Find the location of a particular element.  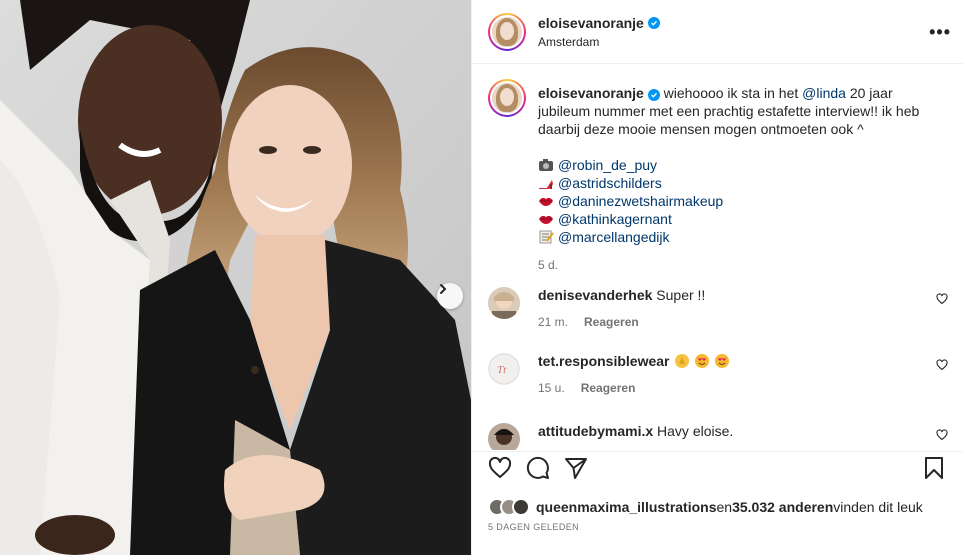

caption-author-avatar is located at coordinates (507, 98).